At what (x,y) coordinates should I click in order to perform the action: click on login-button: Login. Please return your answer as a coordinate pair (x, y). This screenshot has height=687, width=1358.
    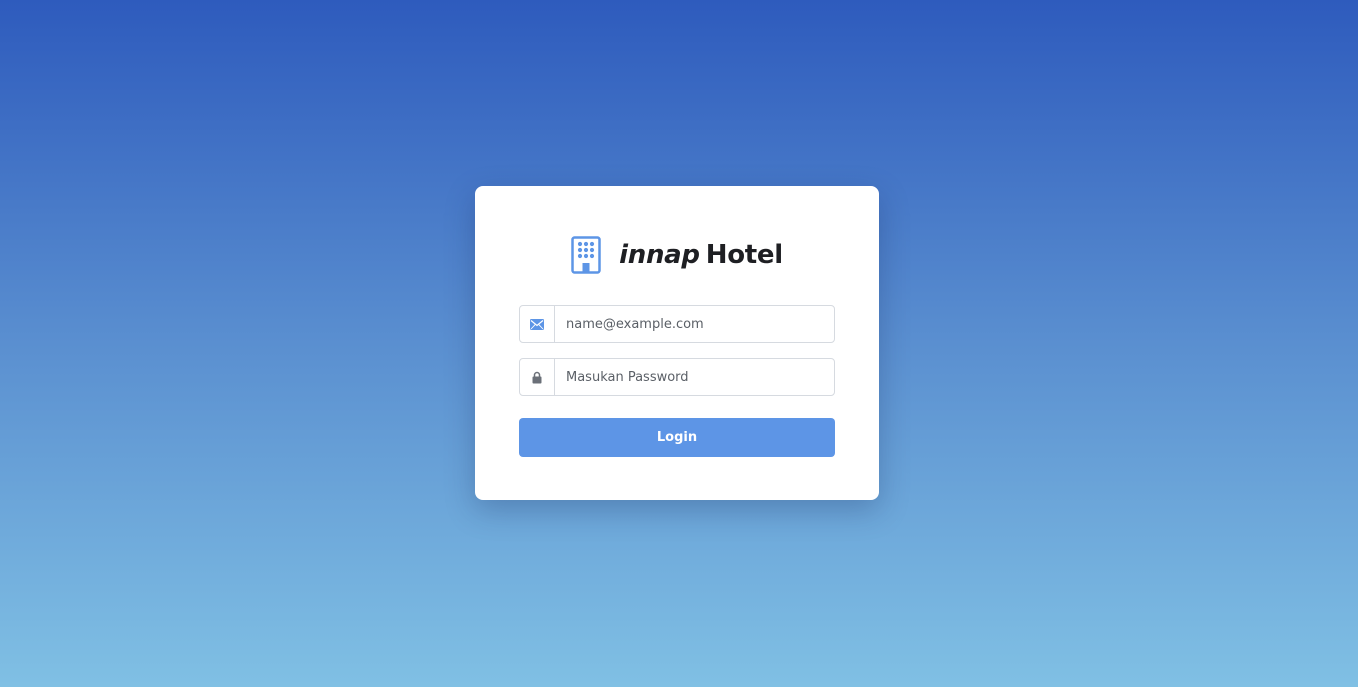
    Looking at the image, I should click on (677, 437).